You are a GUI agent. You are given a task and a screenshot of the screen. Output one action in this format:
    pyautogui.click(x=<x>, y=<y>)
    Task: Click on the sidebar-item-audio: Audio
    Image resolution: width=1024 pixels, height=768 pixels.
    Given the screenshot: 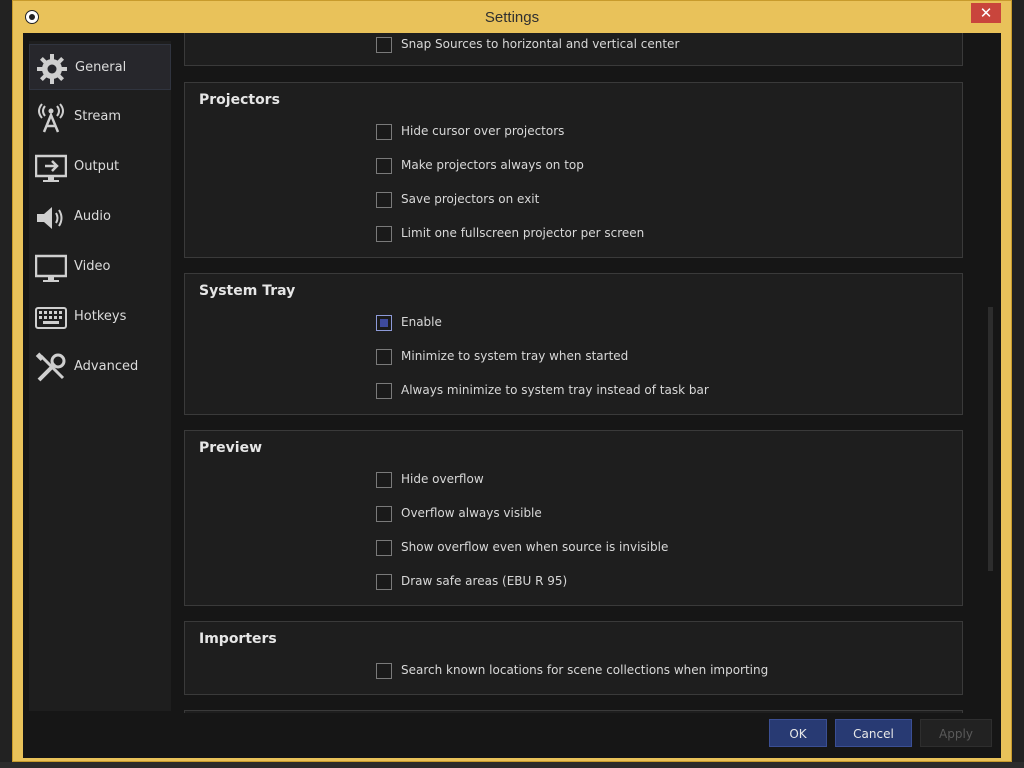 What is the action you would take?
    pyautogui.click(x=100, y=217)
    